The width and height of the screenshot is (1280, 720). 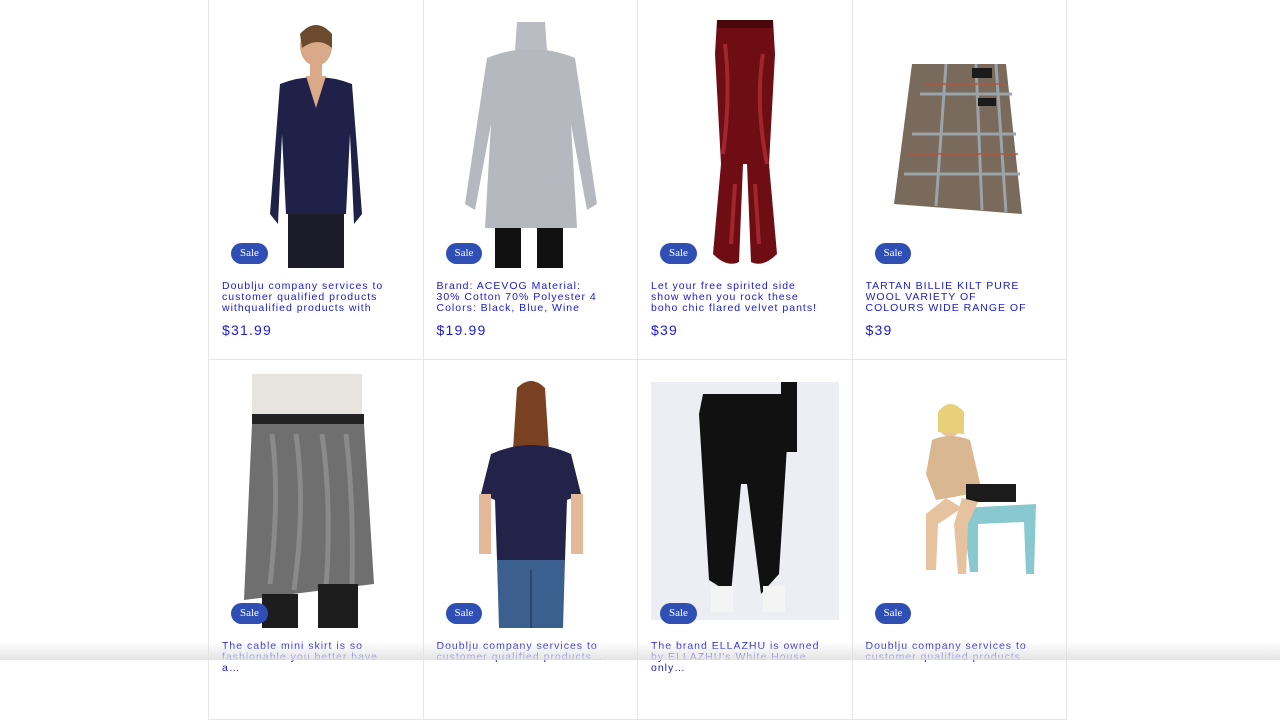 What do you see at coordinates (640, 651) in the screenshot?
I see `bottom-fade` at bounding box center [640, 651].